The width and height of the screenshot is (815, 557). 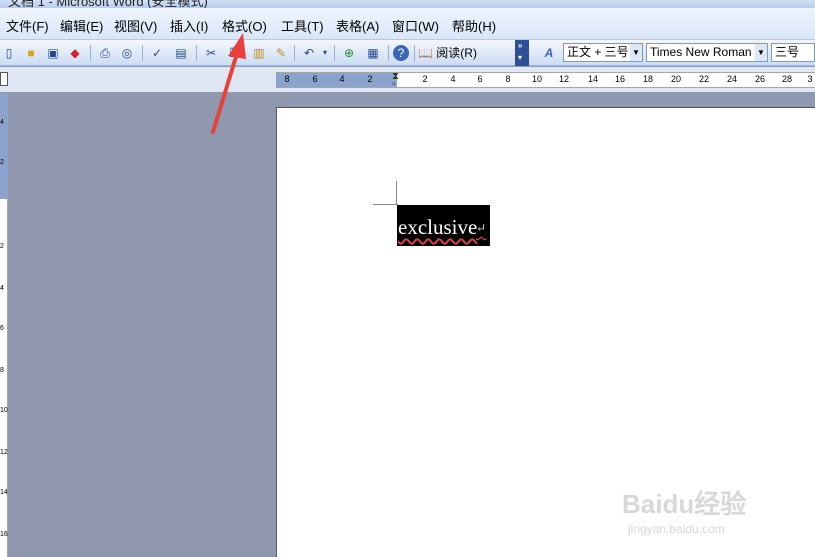 What do you see at coordinates (401, 53) in the screenshot?
I see `help-icon: ?` at bounding box center [401, 53].